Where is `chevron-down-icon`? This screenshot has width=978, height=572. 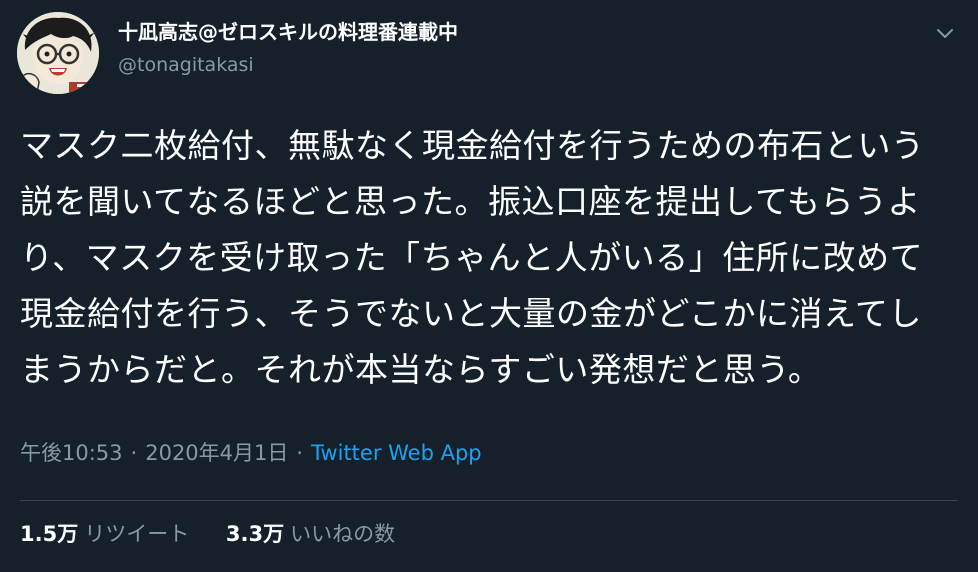 chevron-down-icon is located at coordinates (945, 33).